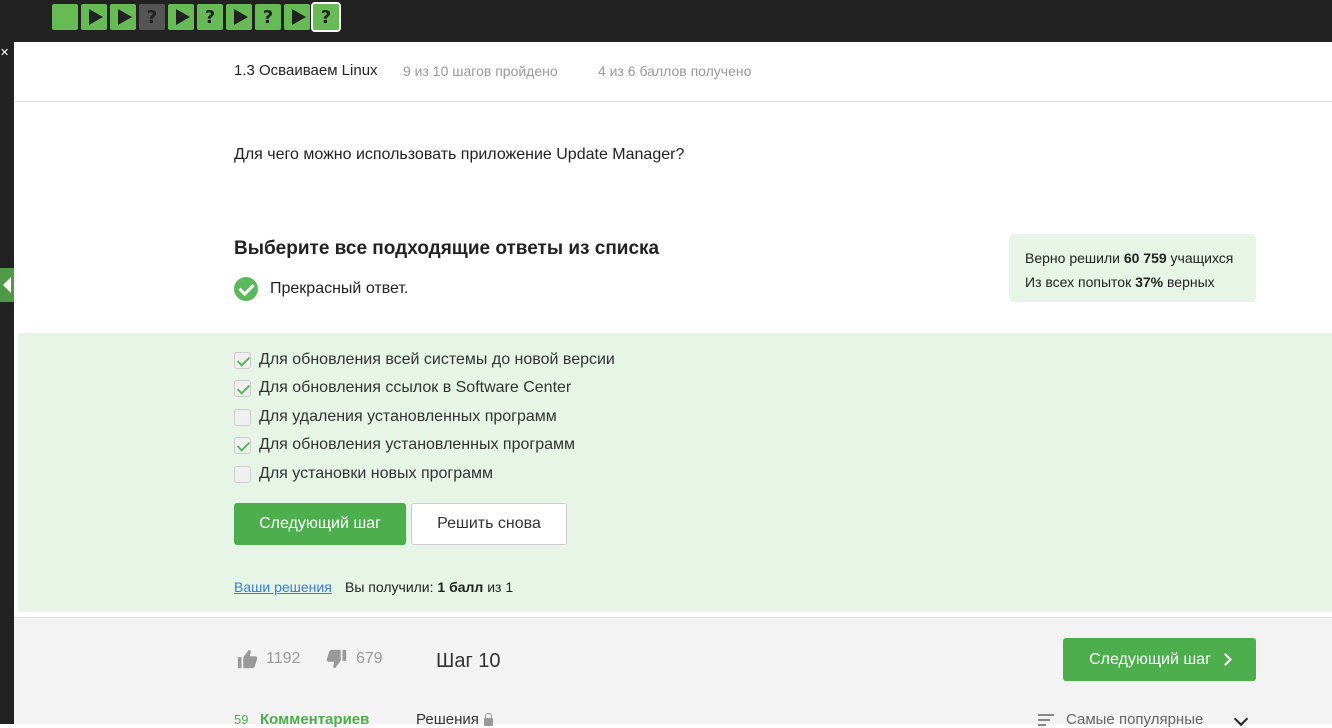 The width and height of the screenshot is (1332, 728). I want to click on step-5-video-icon, so click(181, 17).